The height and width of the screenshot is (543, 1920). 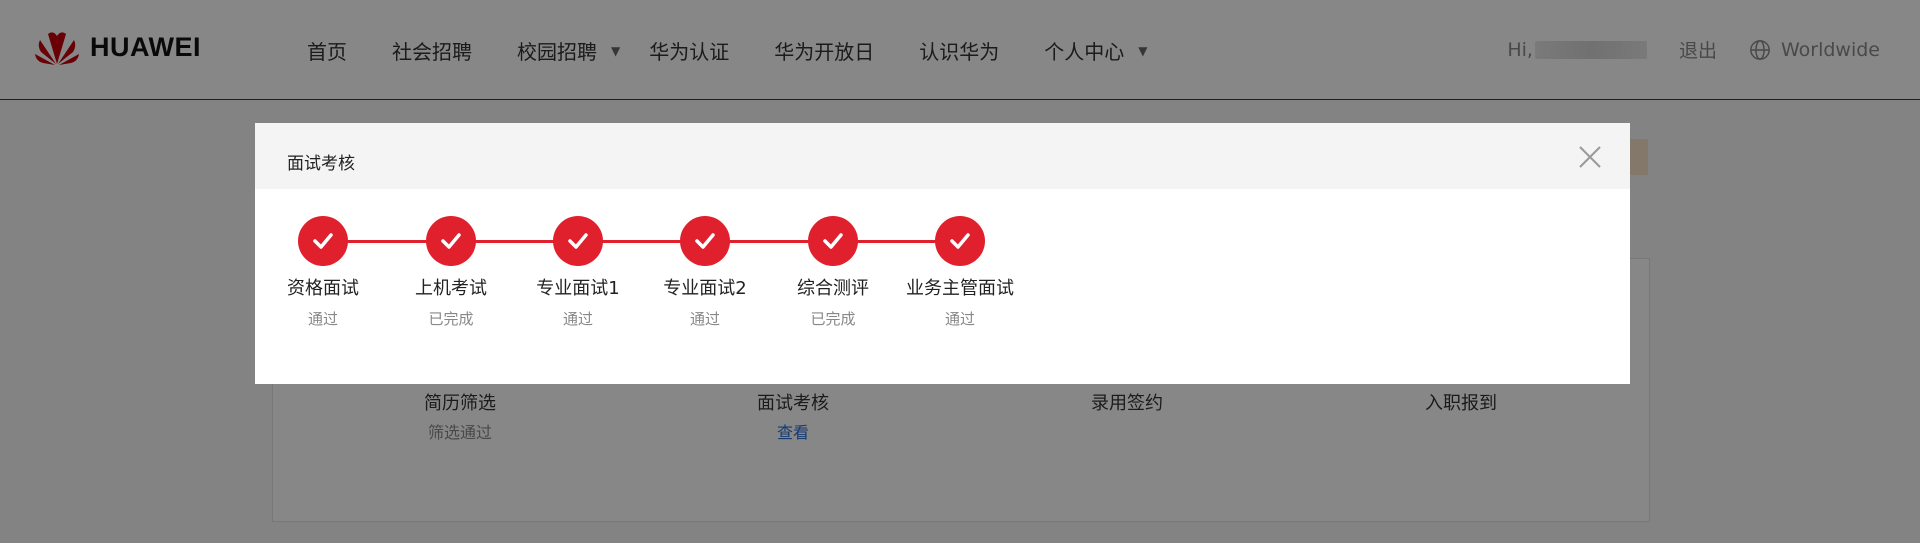 I want to click on interview-step: 上机考试 已完成, so click(x=451, y=272).